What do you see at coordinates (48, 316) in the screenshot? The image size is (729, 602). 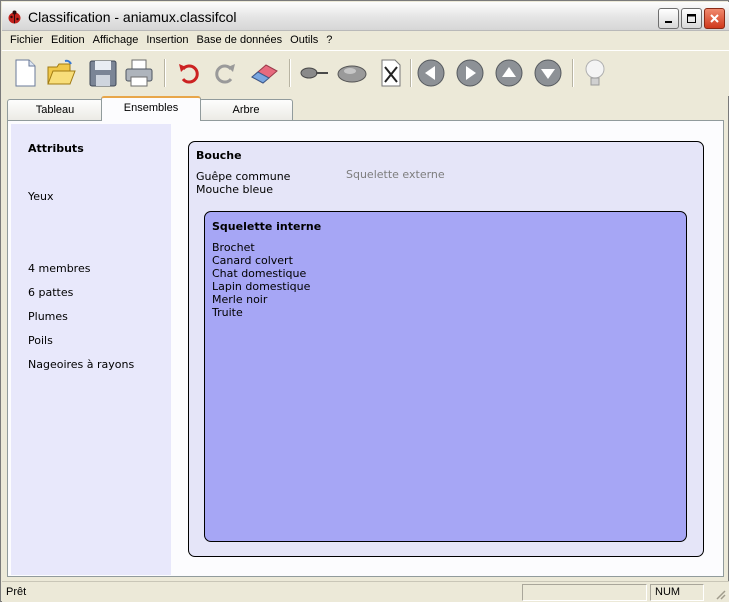 I see `attribute-plumes: Plumes` at bounding box center [48, 316].